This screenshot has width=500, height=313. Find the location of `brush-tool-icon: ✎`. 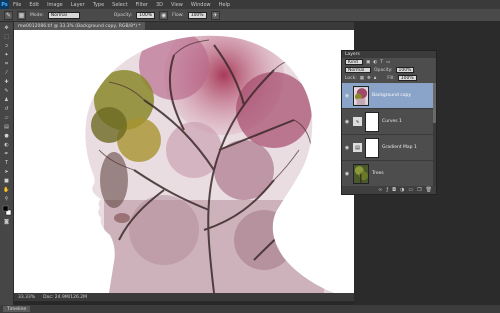

brush-tool-icon: ✎ is located at coordinates (6, 91).